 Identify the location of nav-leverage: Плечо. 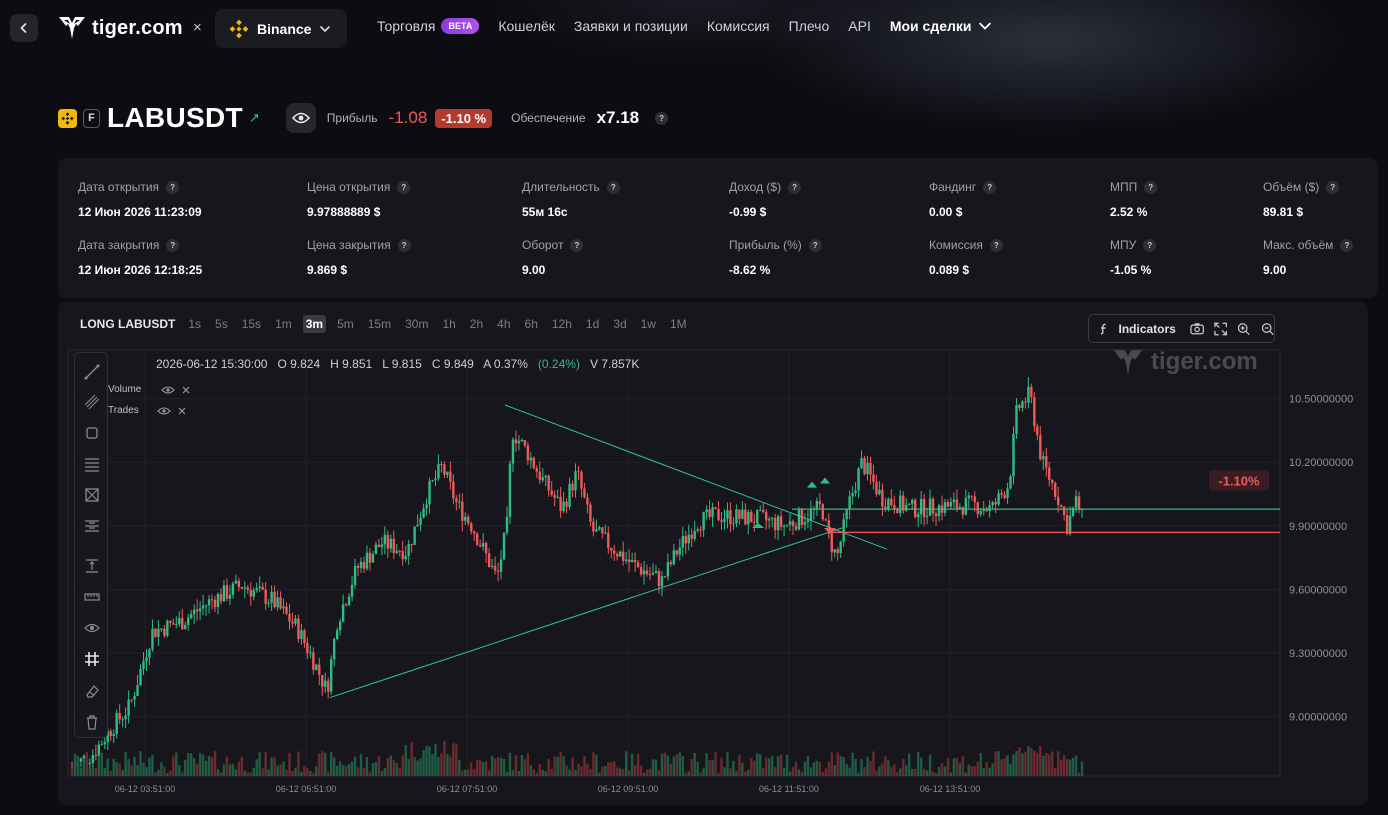
(809, 26).